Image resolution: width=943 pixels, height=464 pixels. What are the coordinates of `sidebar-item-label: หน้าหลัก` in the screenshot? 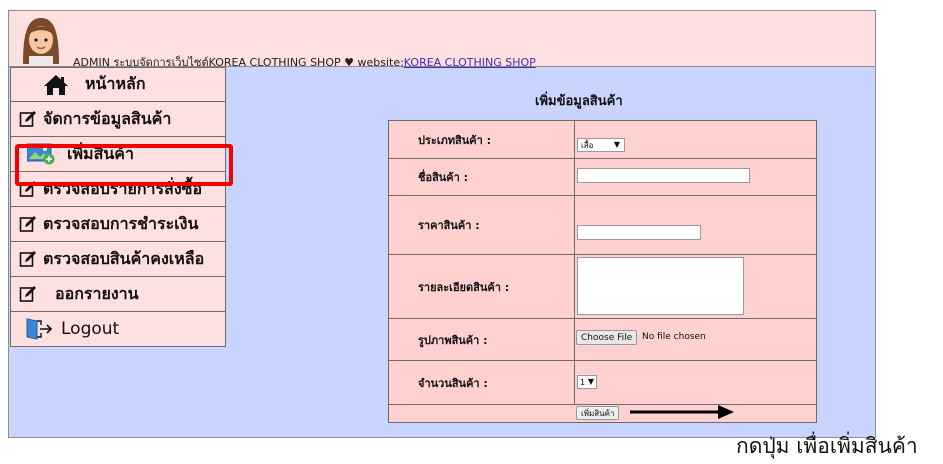 It's located at (115, 83).